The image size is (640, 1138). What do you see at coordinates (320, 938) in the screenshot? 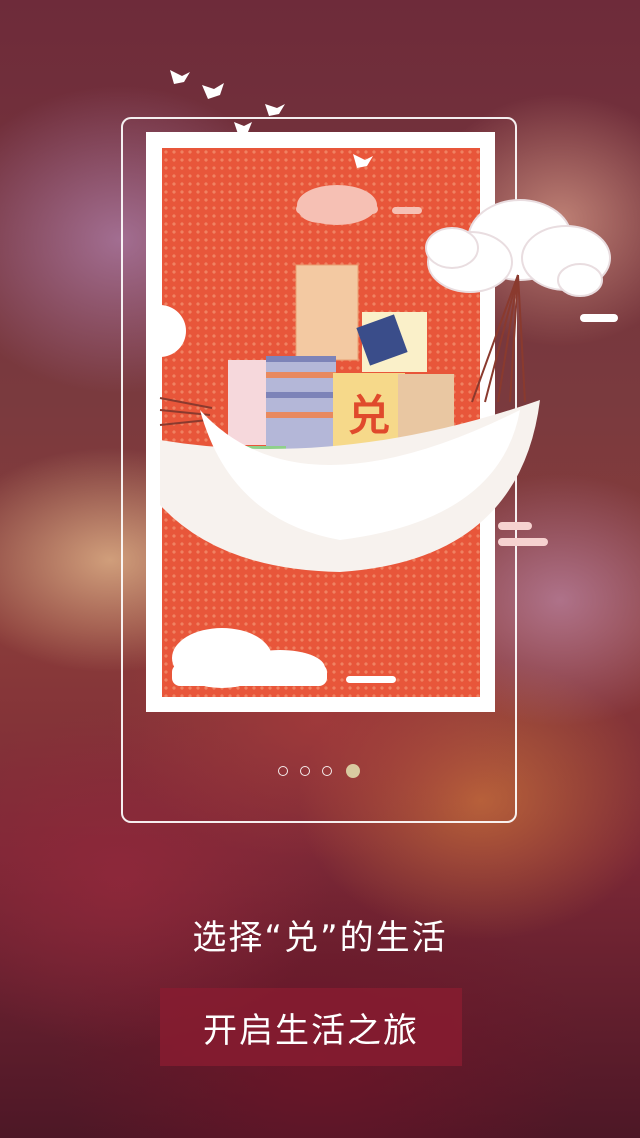
I see `onboarding-headline: 选择“兑”的生活` at bounding box center [320, 938].